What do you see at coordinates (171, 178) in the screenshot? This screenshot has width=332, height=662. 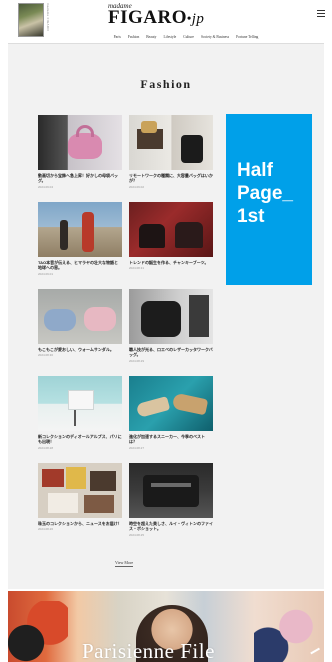 I see `article-caption: リモートワークの種類に、大容量バッグはいかが？` at bounding box center [171, 178].